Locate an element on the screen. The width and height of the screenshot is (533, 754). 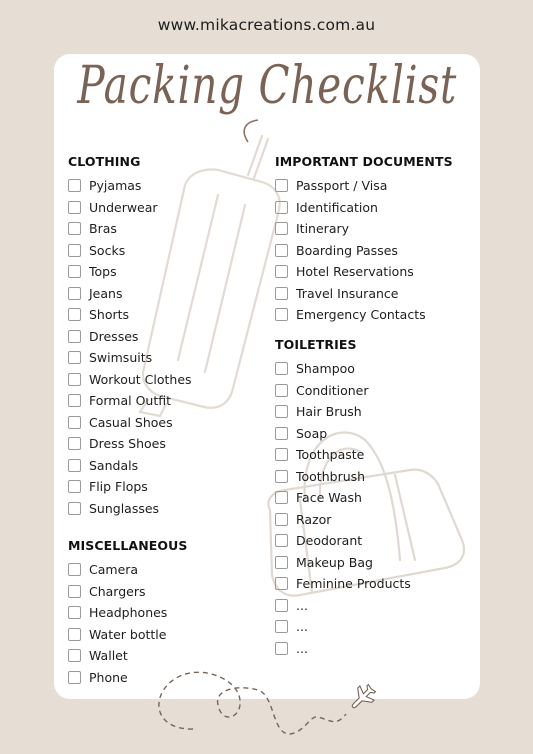
checklist-item: Emergency Contacts is located at coordinates (364, 315).